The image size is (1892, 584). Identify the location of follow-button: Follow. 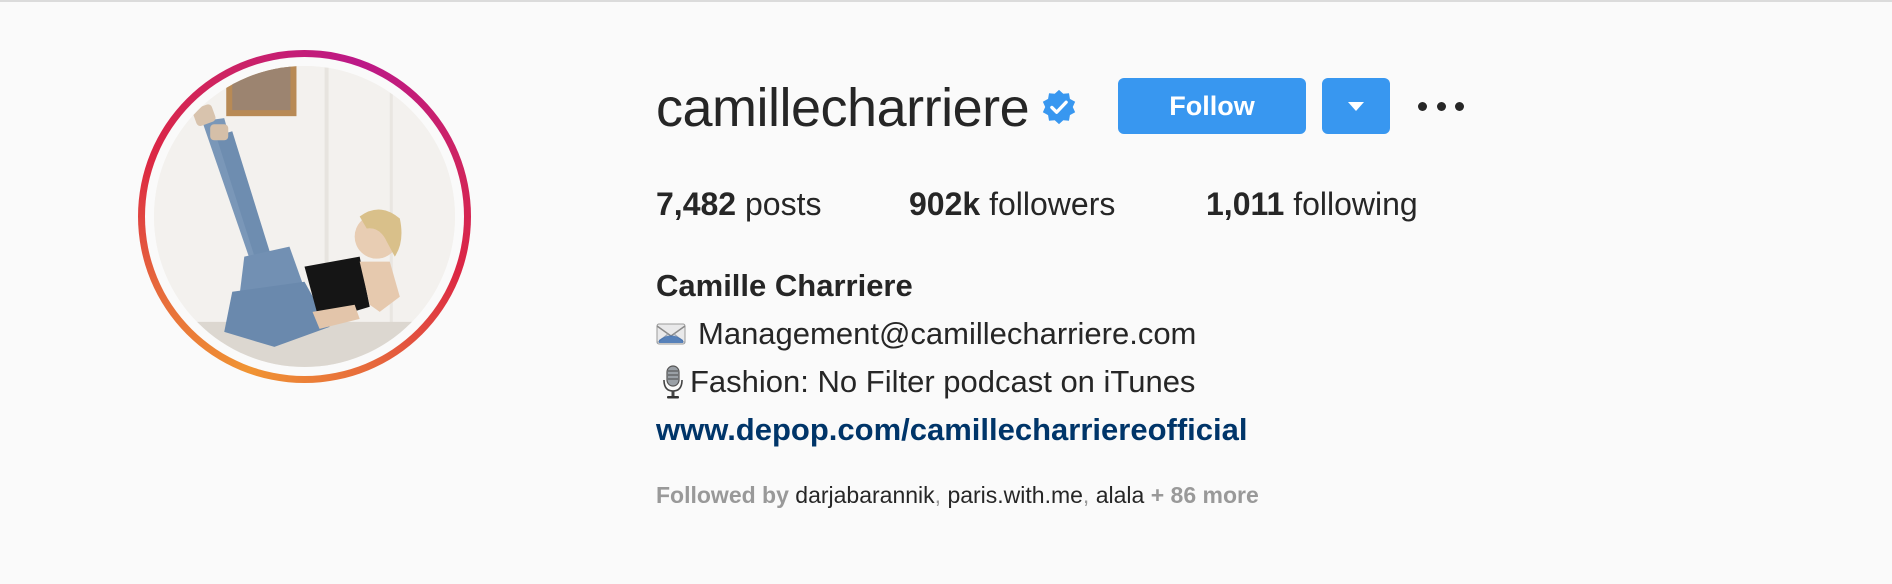
(1212, 106).